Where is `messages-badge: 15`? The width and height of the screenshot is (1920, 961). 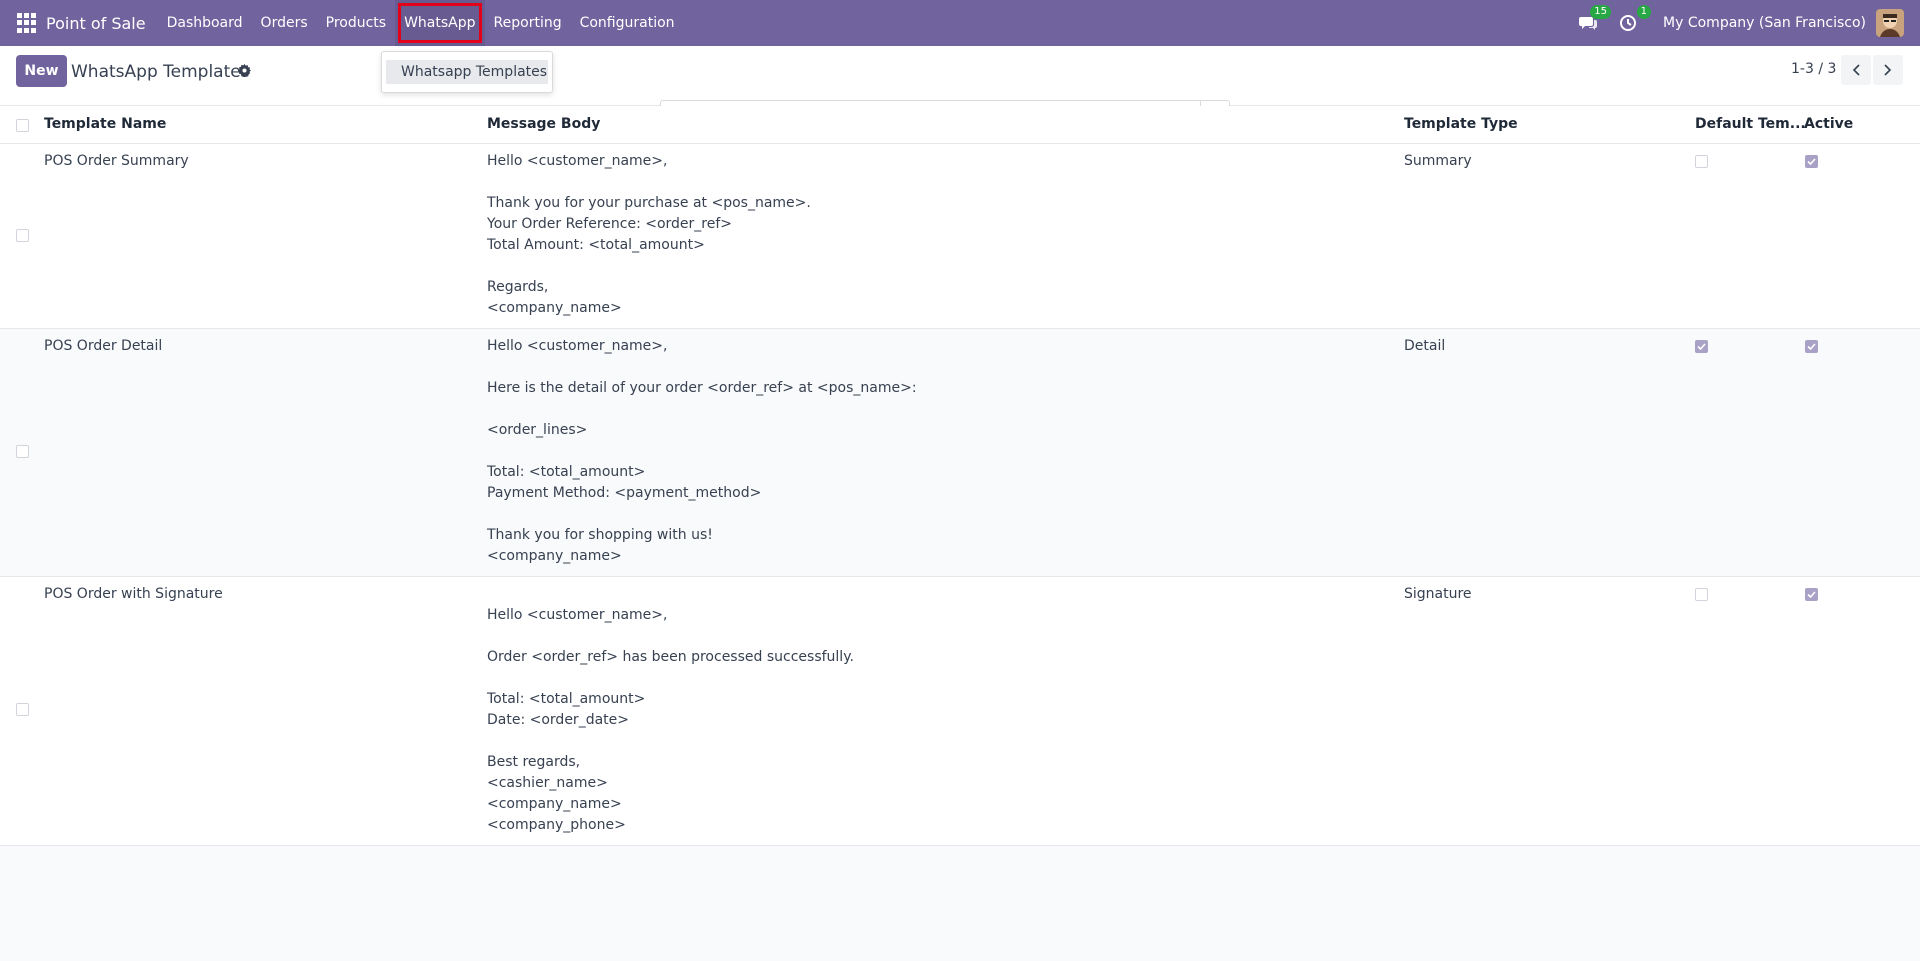
messages-badge: 15 is located at coordinates (1601, 12).